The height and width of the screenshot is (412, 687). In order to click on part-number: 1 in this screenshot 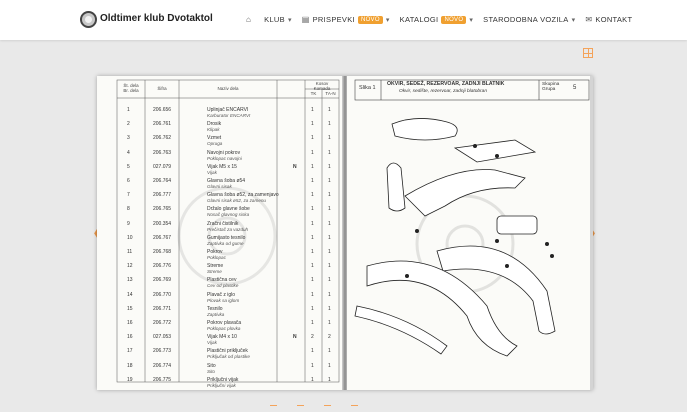, I will do `click(128, 110)`.